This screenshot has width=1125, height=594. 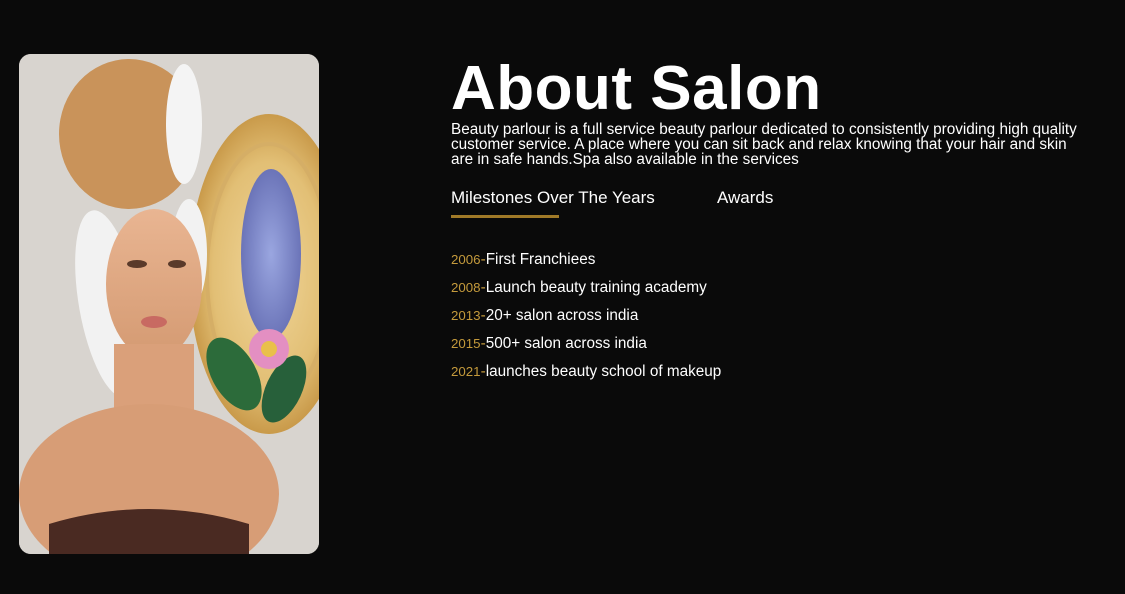 I want to click on milestone-year: 2013, so click(x=466, y=316).